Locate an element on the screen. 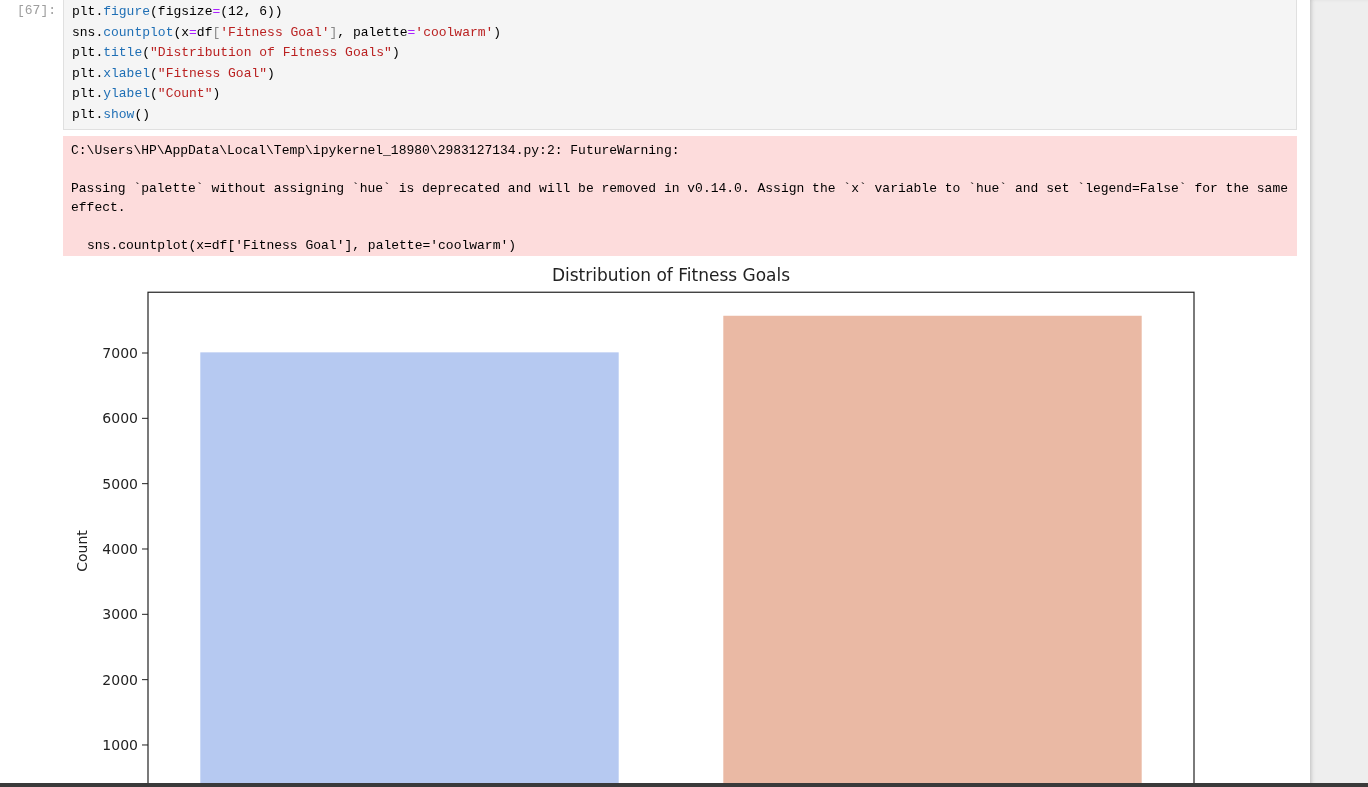  warning-source-line: sns.countplot(x=df['Fitness Goal'], palette='coolwarm') is located at coordinates (302, 246).